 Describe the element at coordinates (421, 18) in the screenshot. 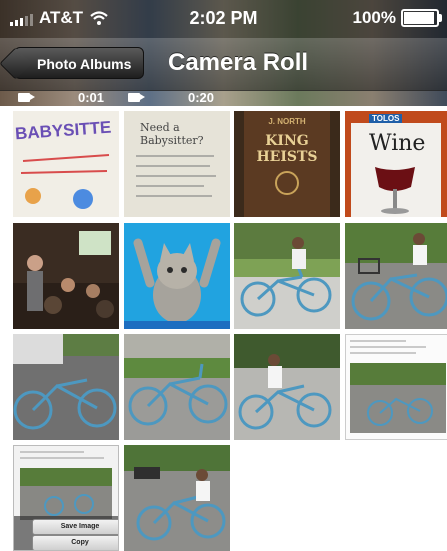

I see `battery-icon` at that location.